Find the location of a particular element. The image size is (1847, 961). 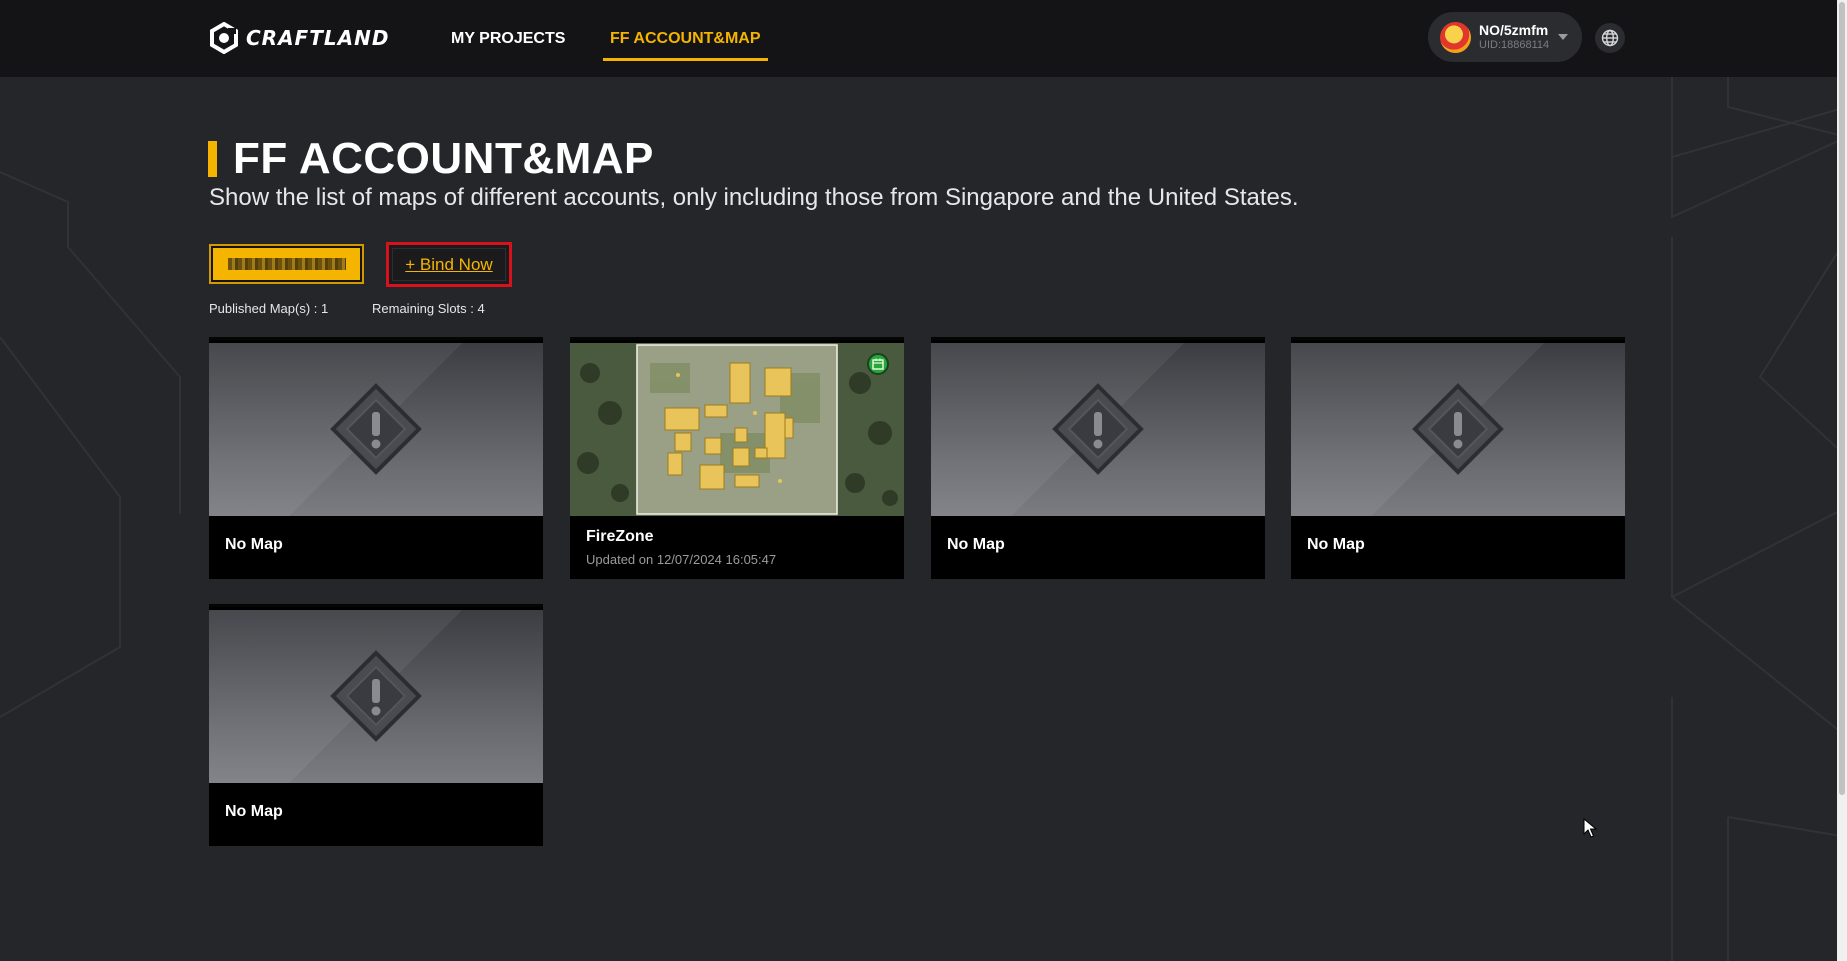

mouse-cursor-icon is located at coordinates (1590, 828).